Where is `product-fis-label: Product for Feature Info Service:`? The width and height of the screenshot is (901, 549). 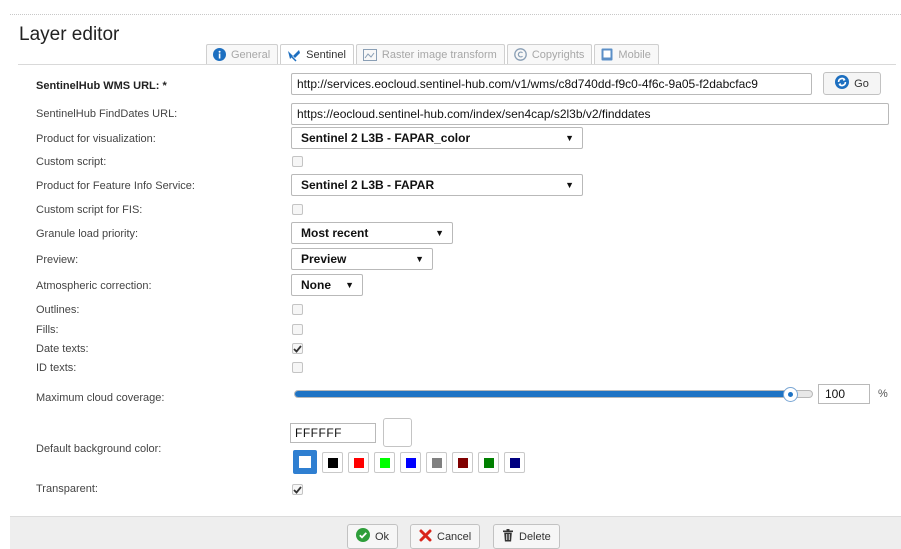 product-fis-label: Product for Feature Info Service: is located at coordinates (115, 186).